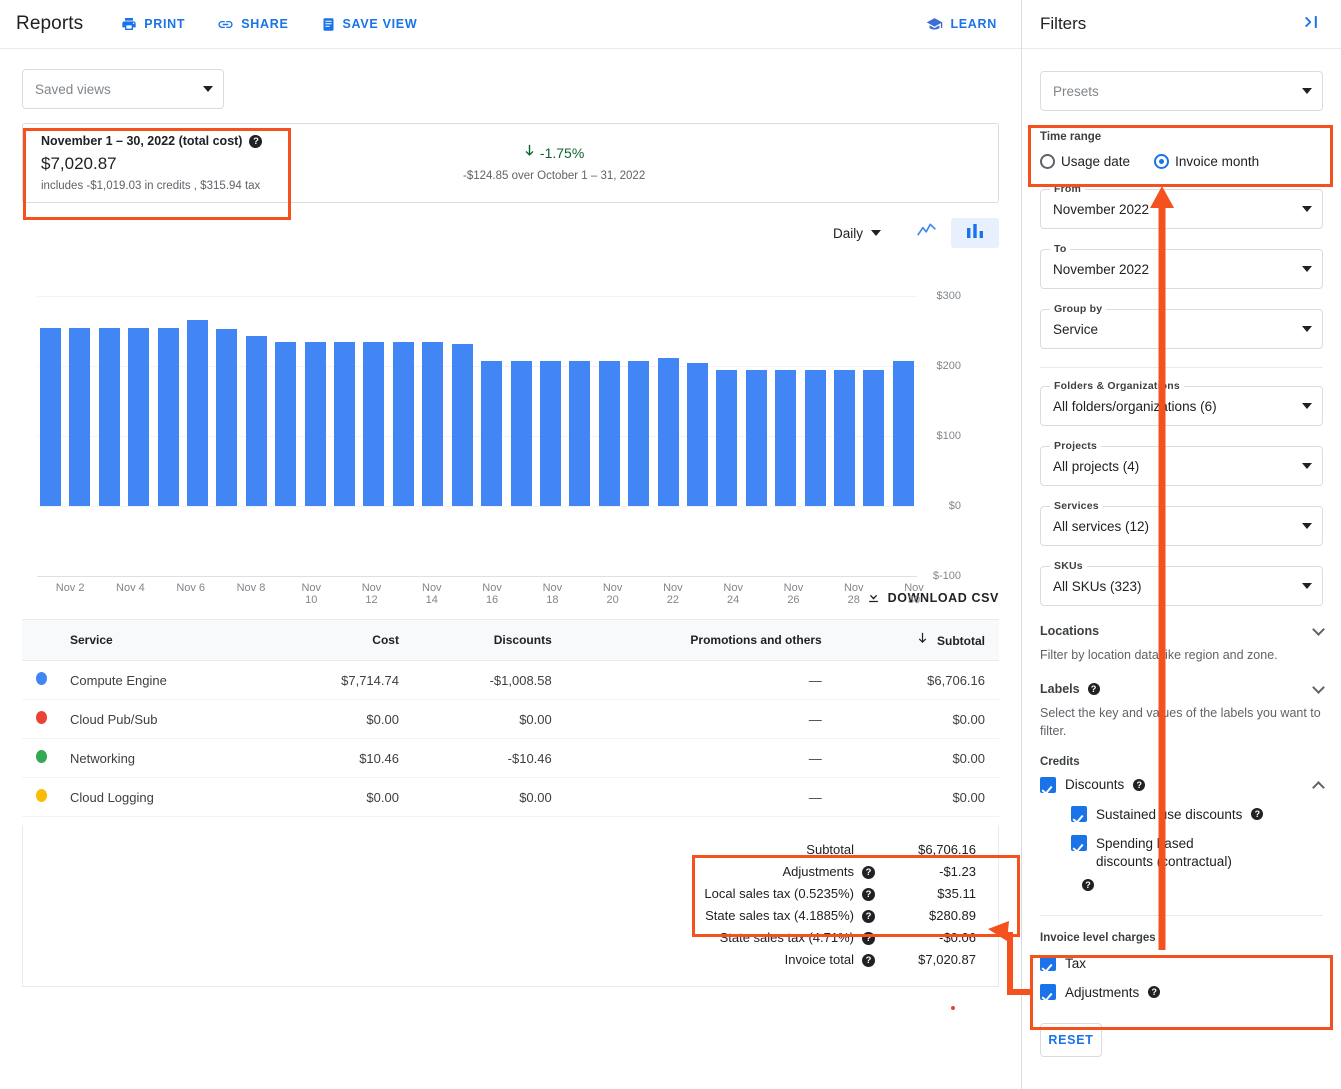 The image size is (1341, 1089). Describe the element at coordinates (1101, 209) in the screenshot. I see `from-value: November 2022` at that location.